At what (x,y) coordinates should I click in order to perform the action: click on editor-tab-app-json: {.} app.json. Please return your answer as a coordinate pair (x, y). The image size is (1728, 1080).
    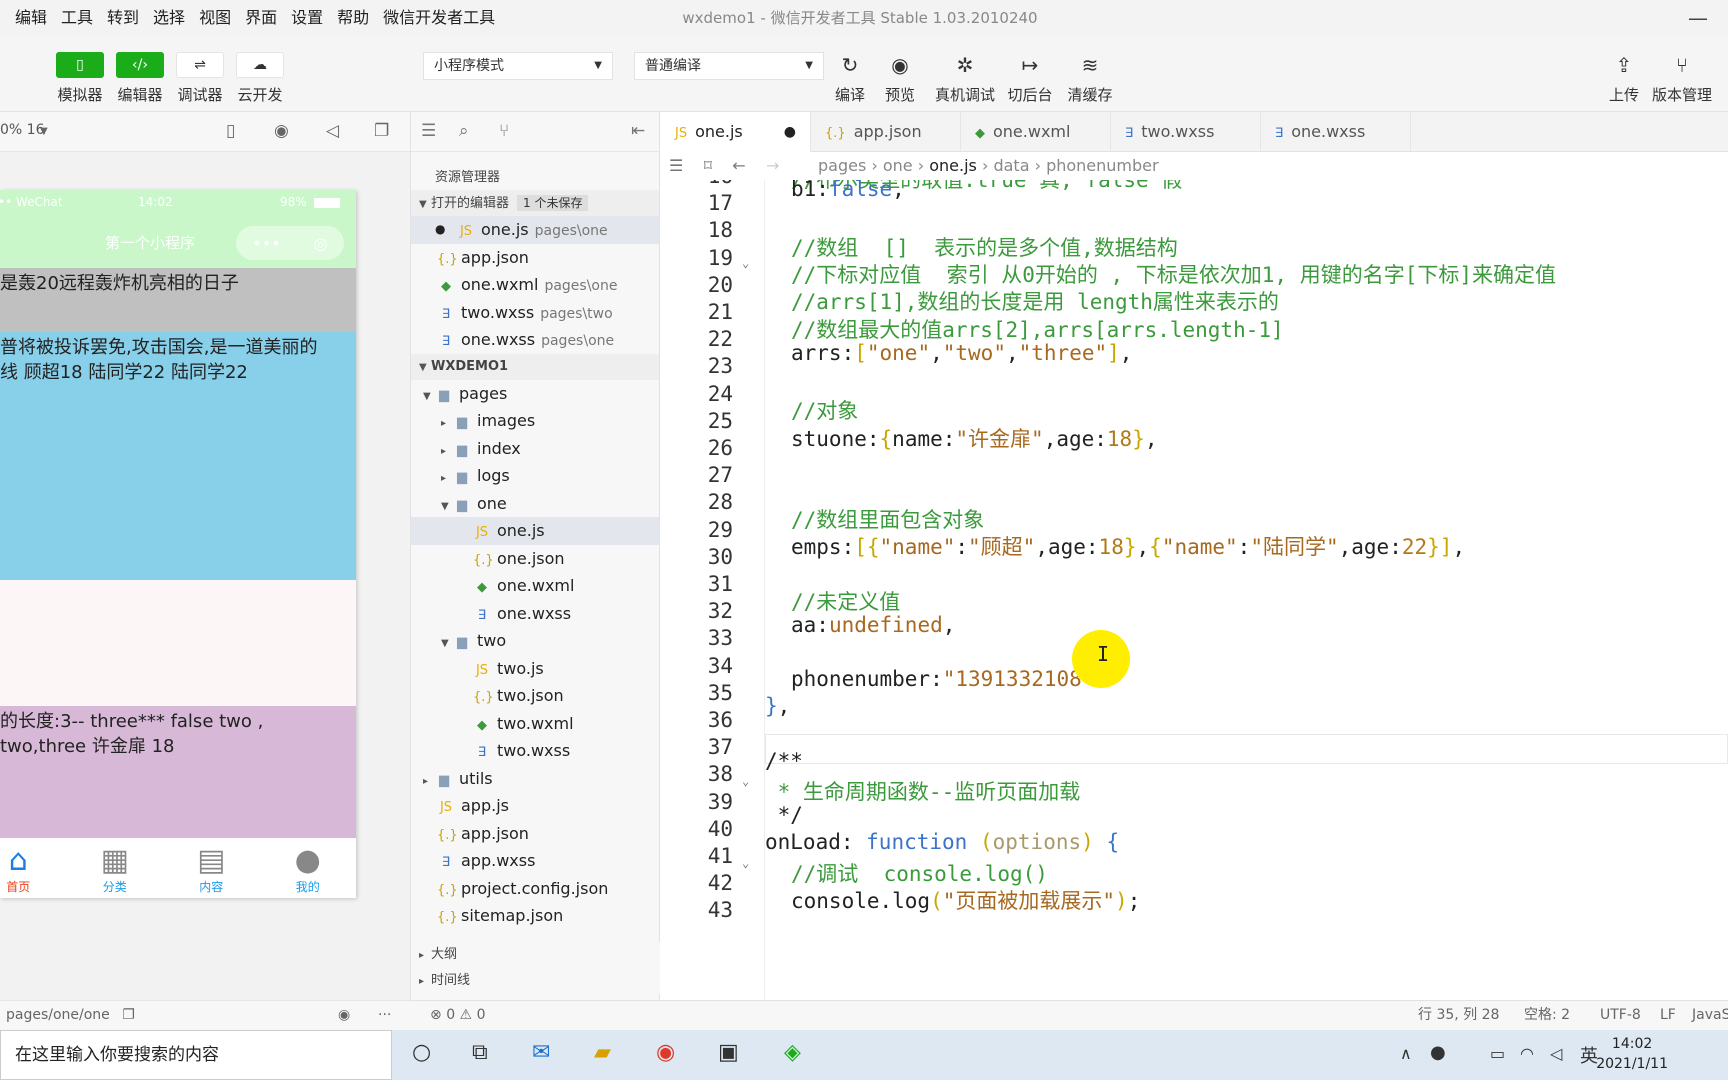
    Looking at the image, I should click on (886, 132).